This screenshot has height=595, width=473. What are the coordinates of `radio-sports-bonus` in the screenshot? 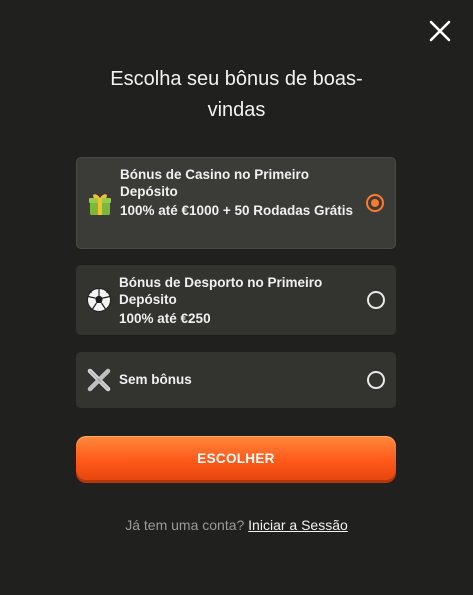 It's located at (376, 300).